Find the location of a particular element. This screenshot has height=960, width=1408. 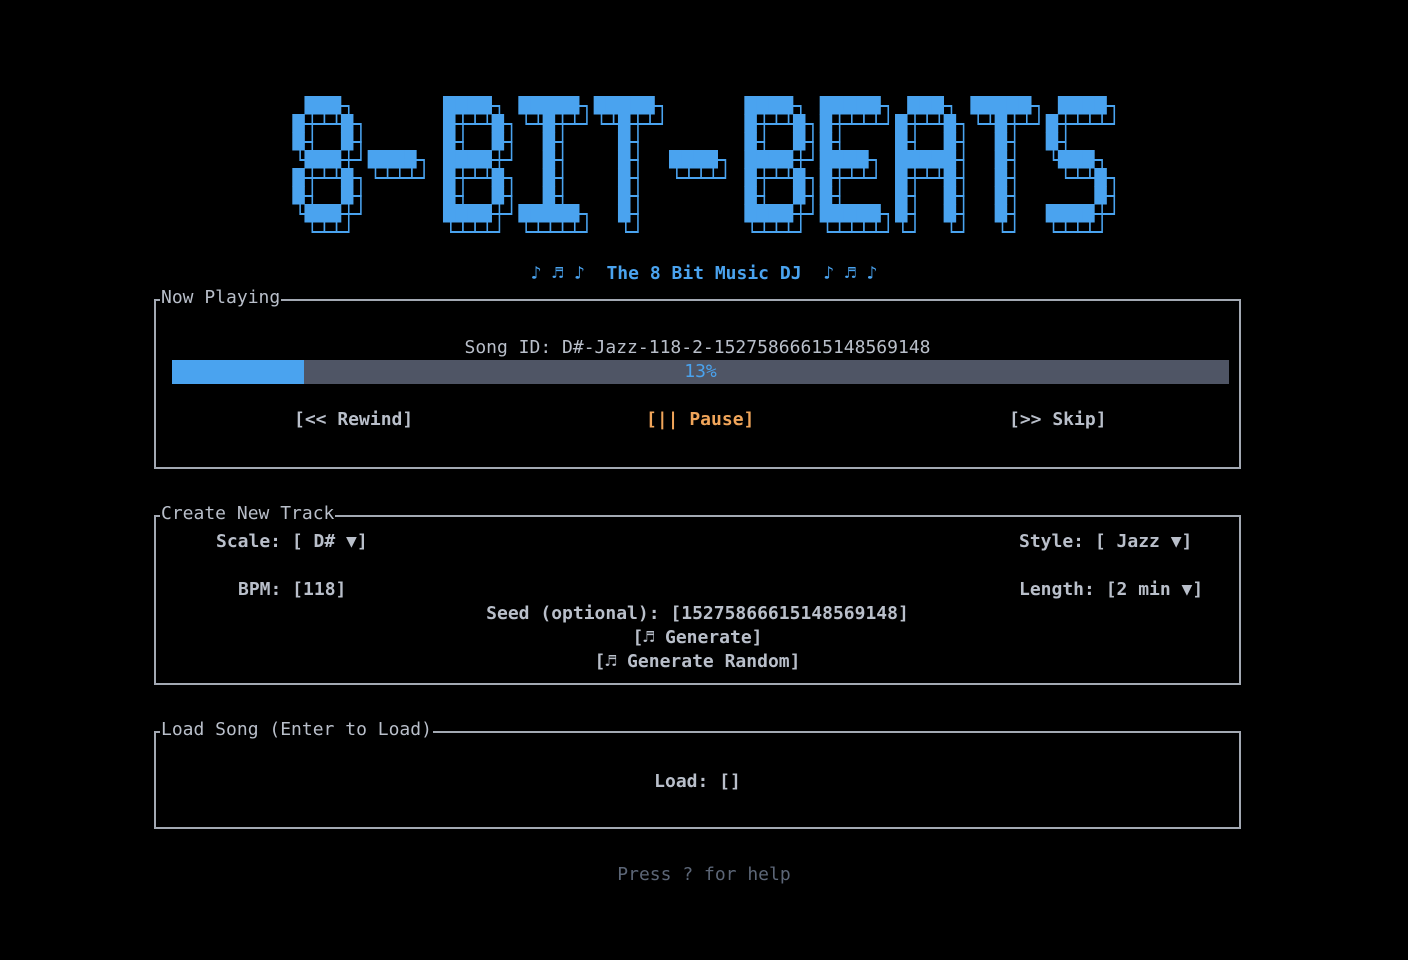

length-select: Length: [2 min ▼] is located at coordinates (1111, 590).